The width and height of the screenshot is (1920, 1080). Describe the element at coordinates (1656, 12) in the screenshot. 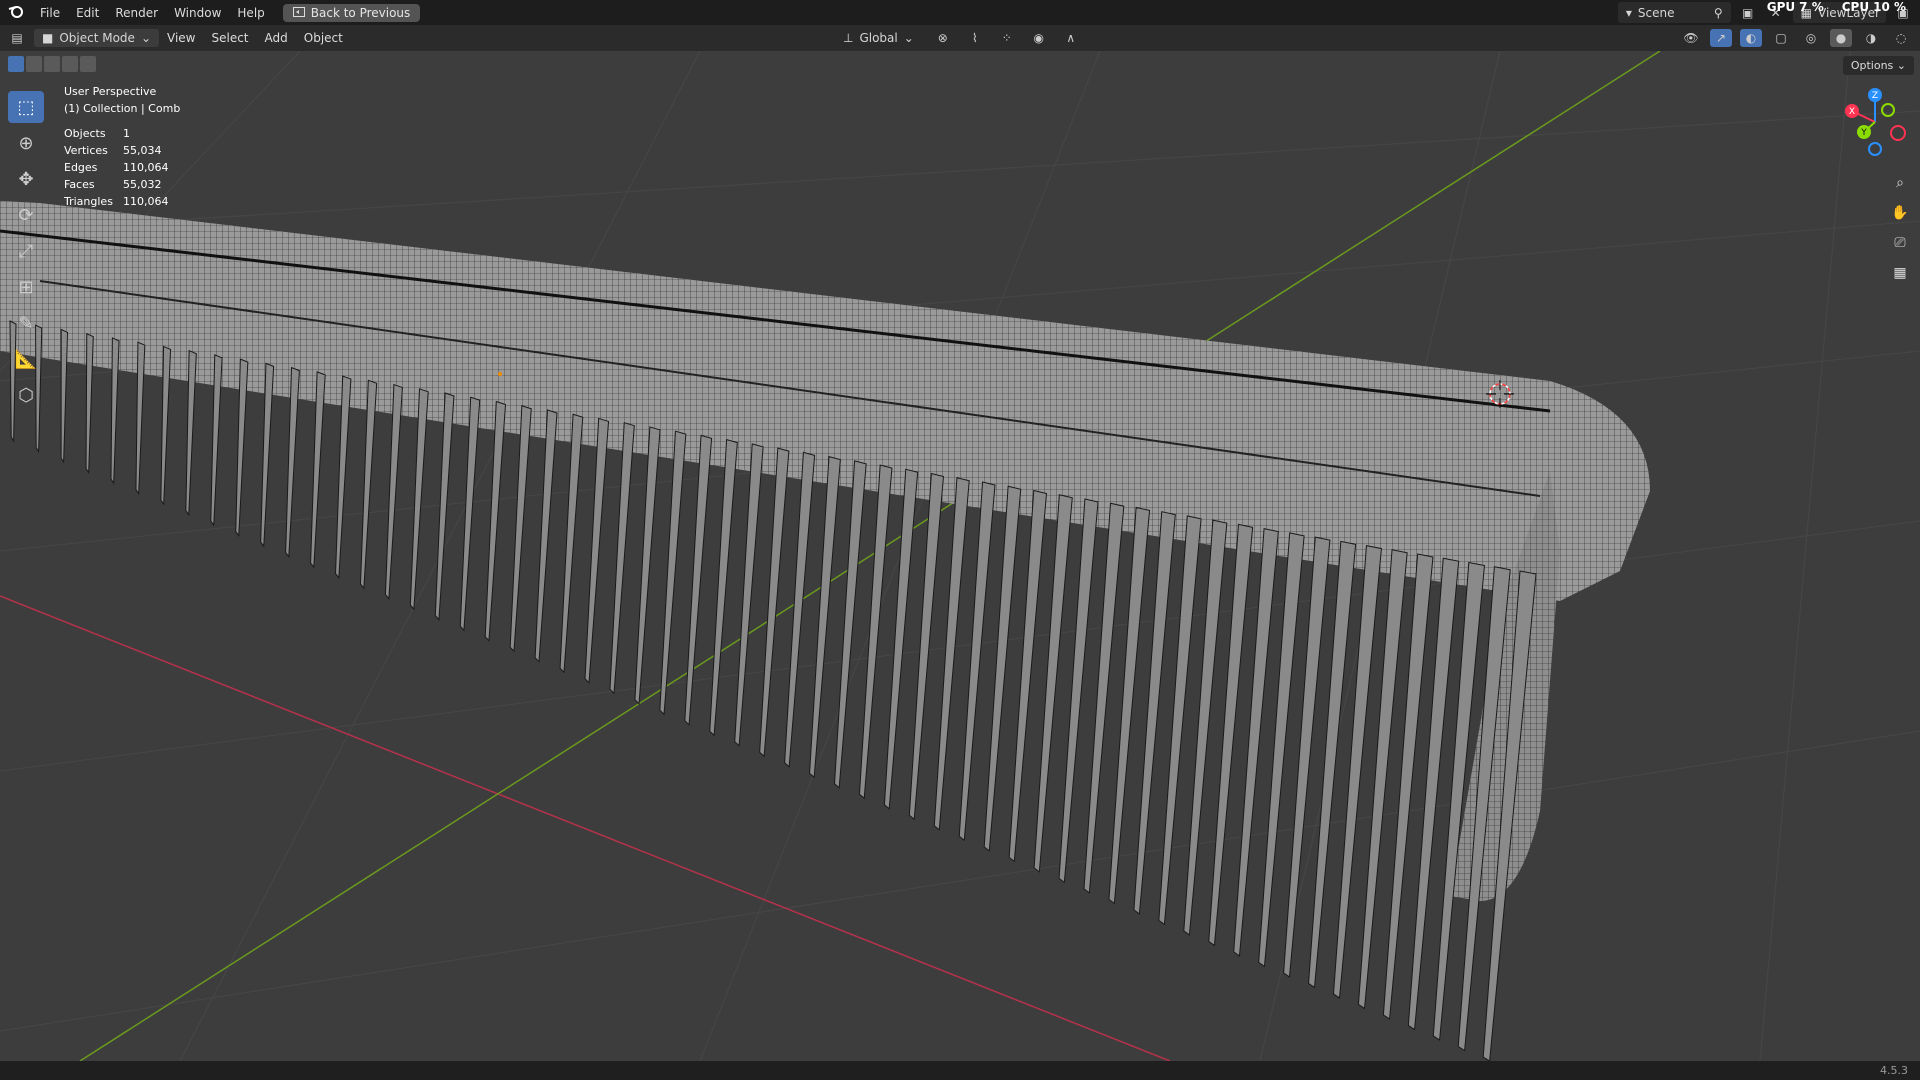

I see `scene-label: Scene` at that location.